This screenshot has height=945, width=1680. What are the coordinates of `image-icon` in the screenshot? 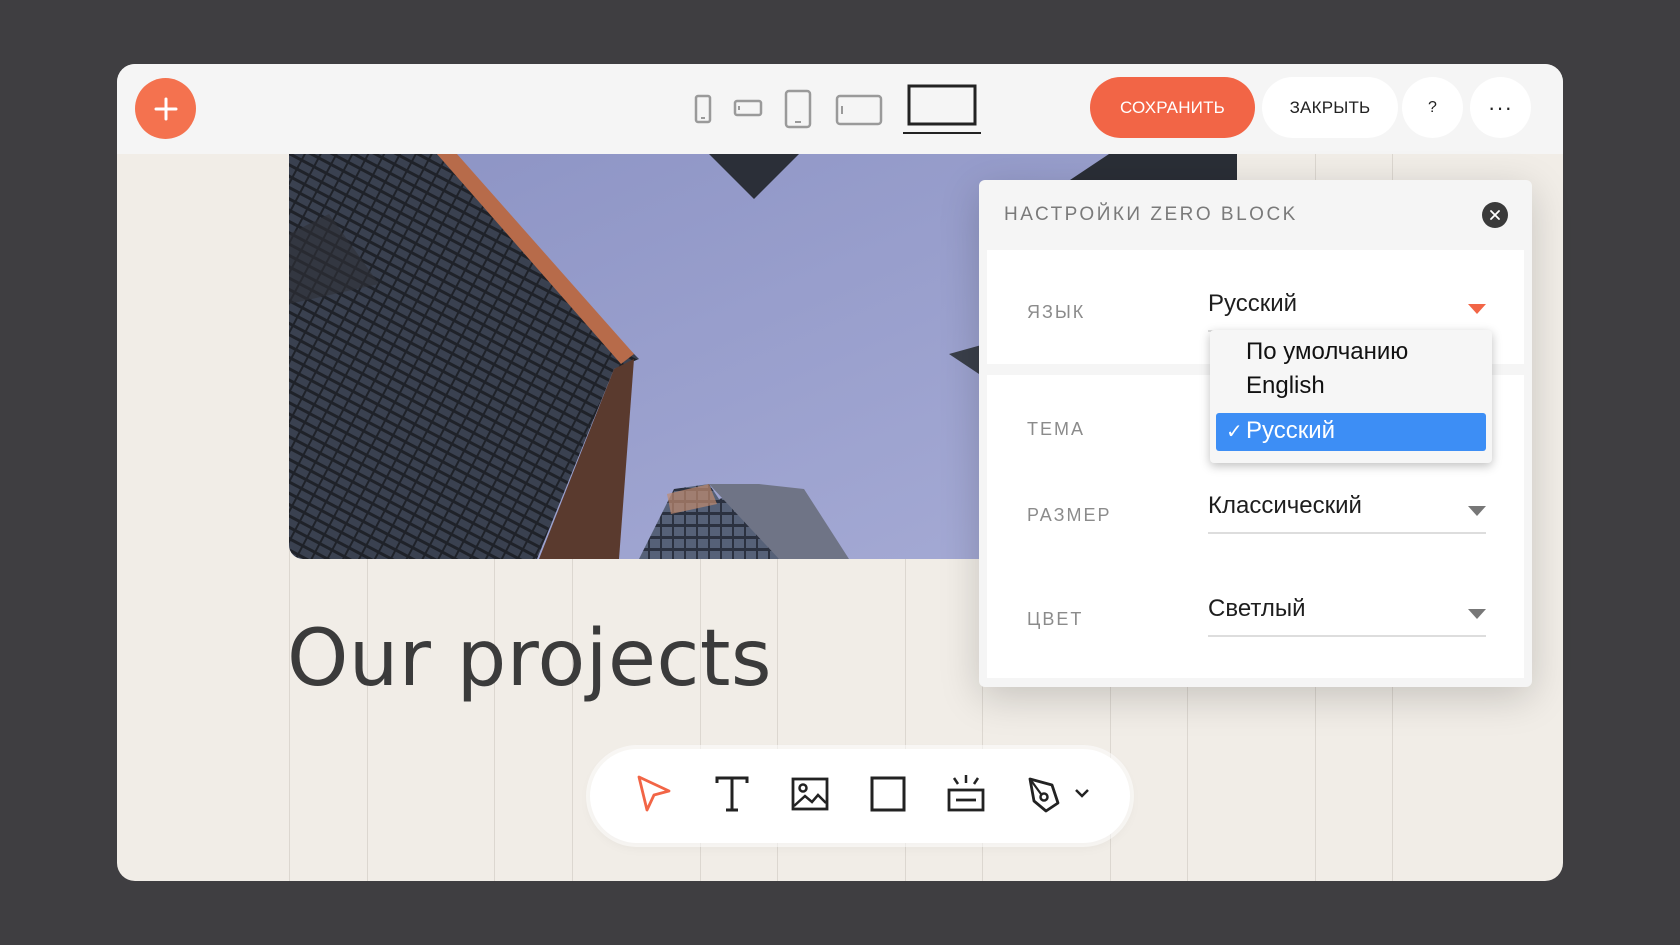 It's located at (810, 794).